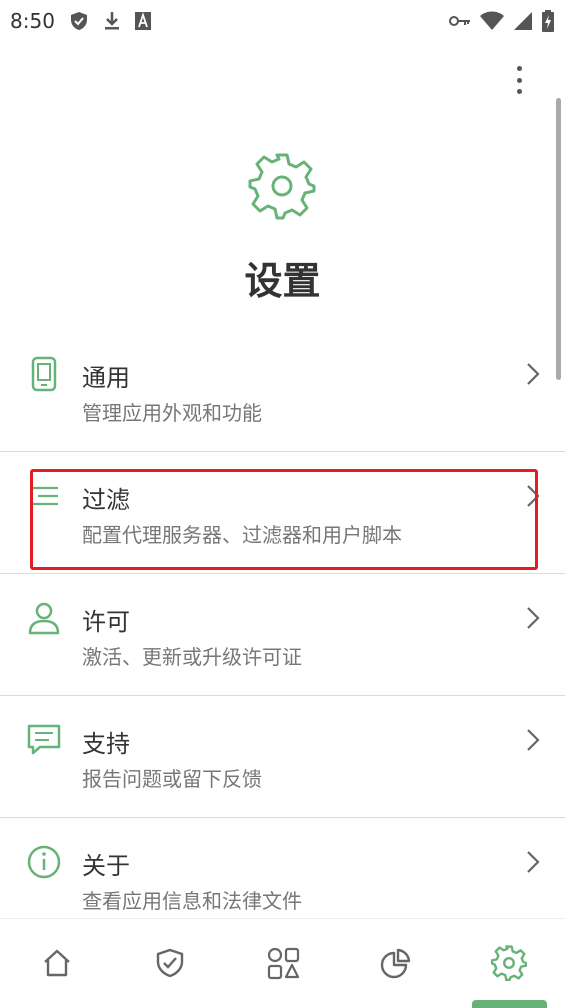  I want to click on settings-item-title: 关于, so click(106, 866).